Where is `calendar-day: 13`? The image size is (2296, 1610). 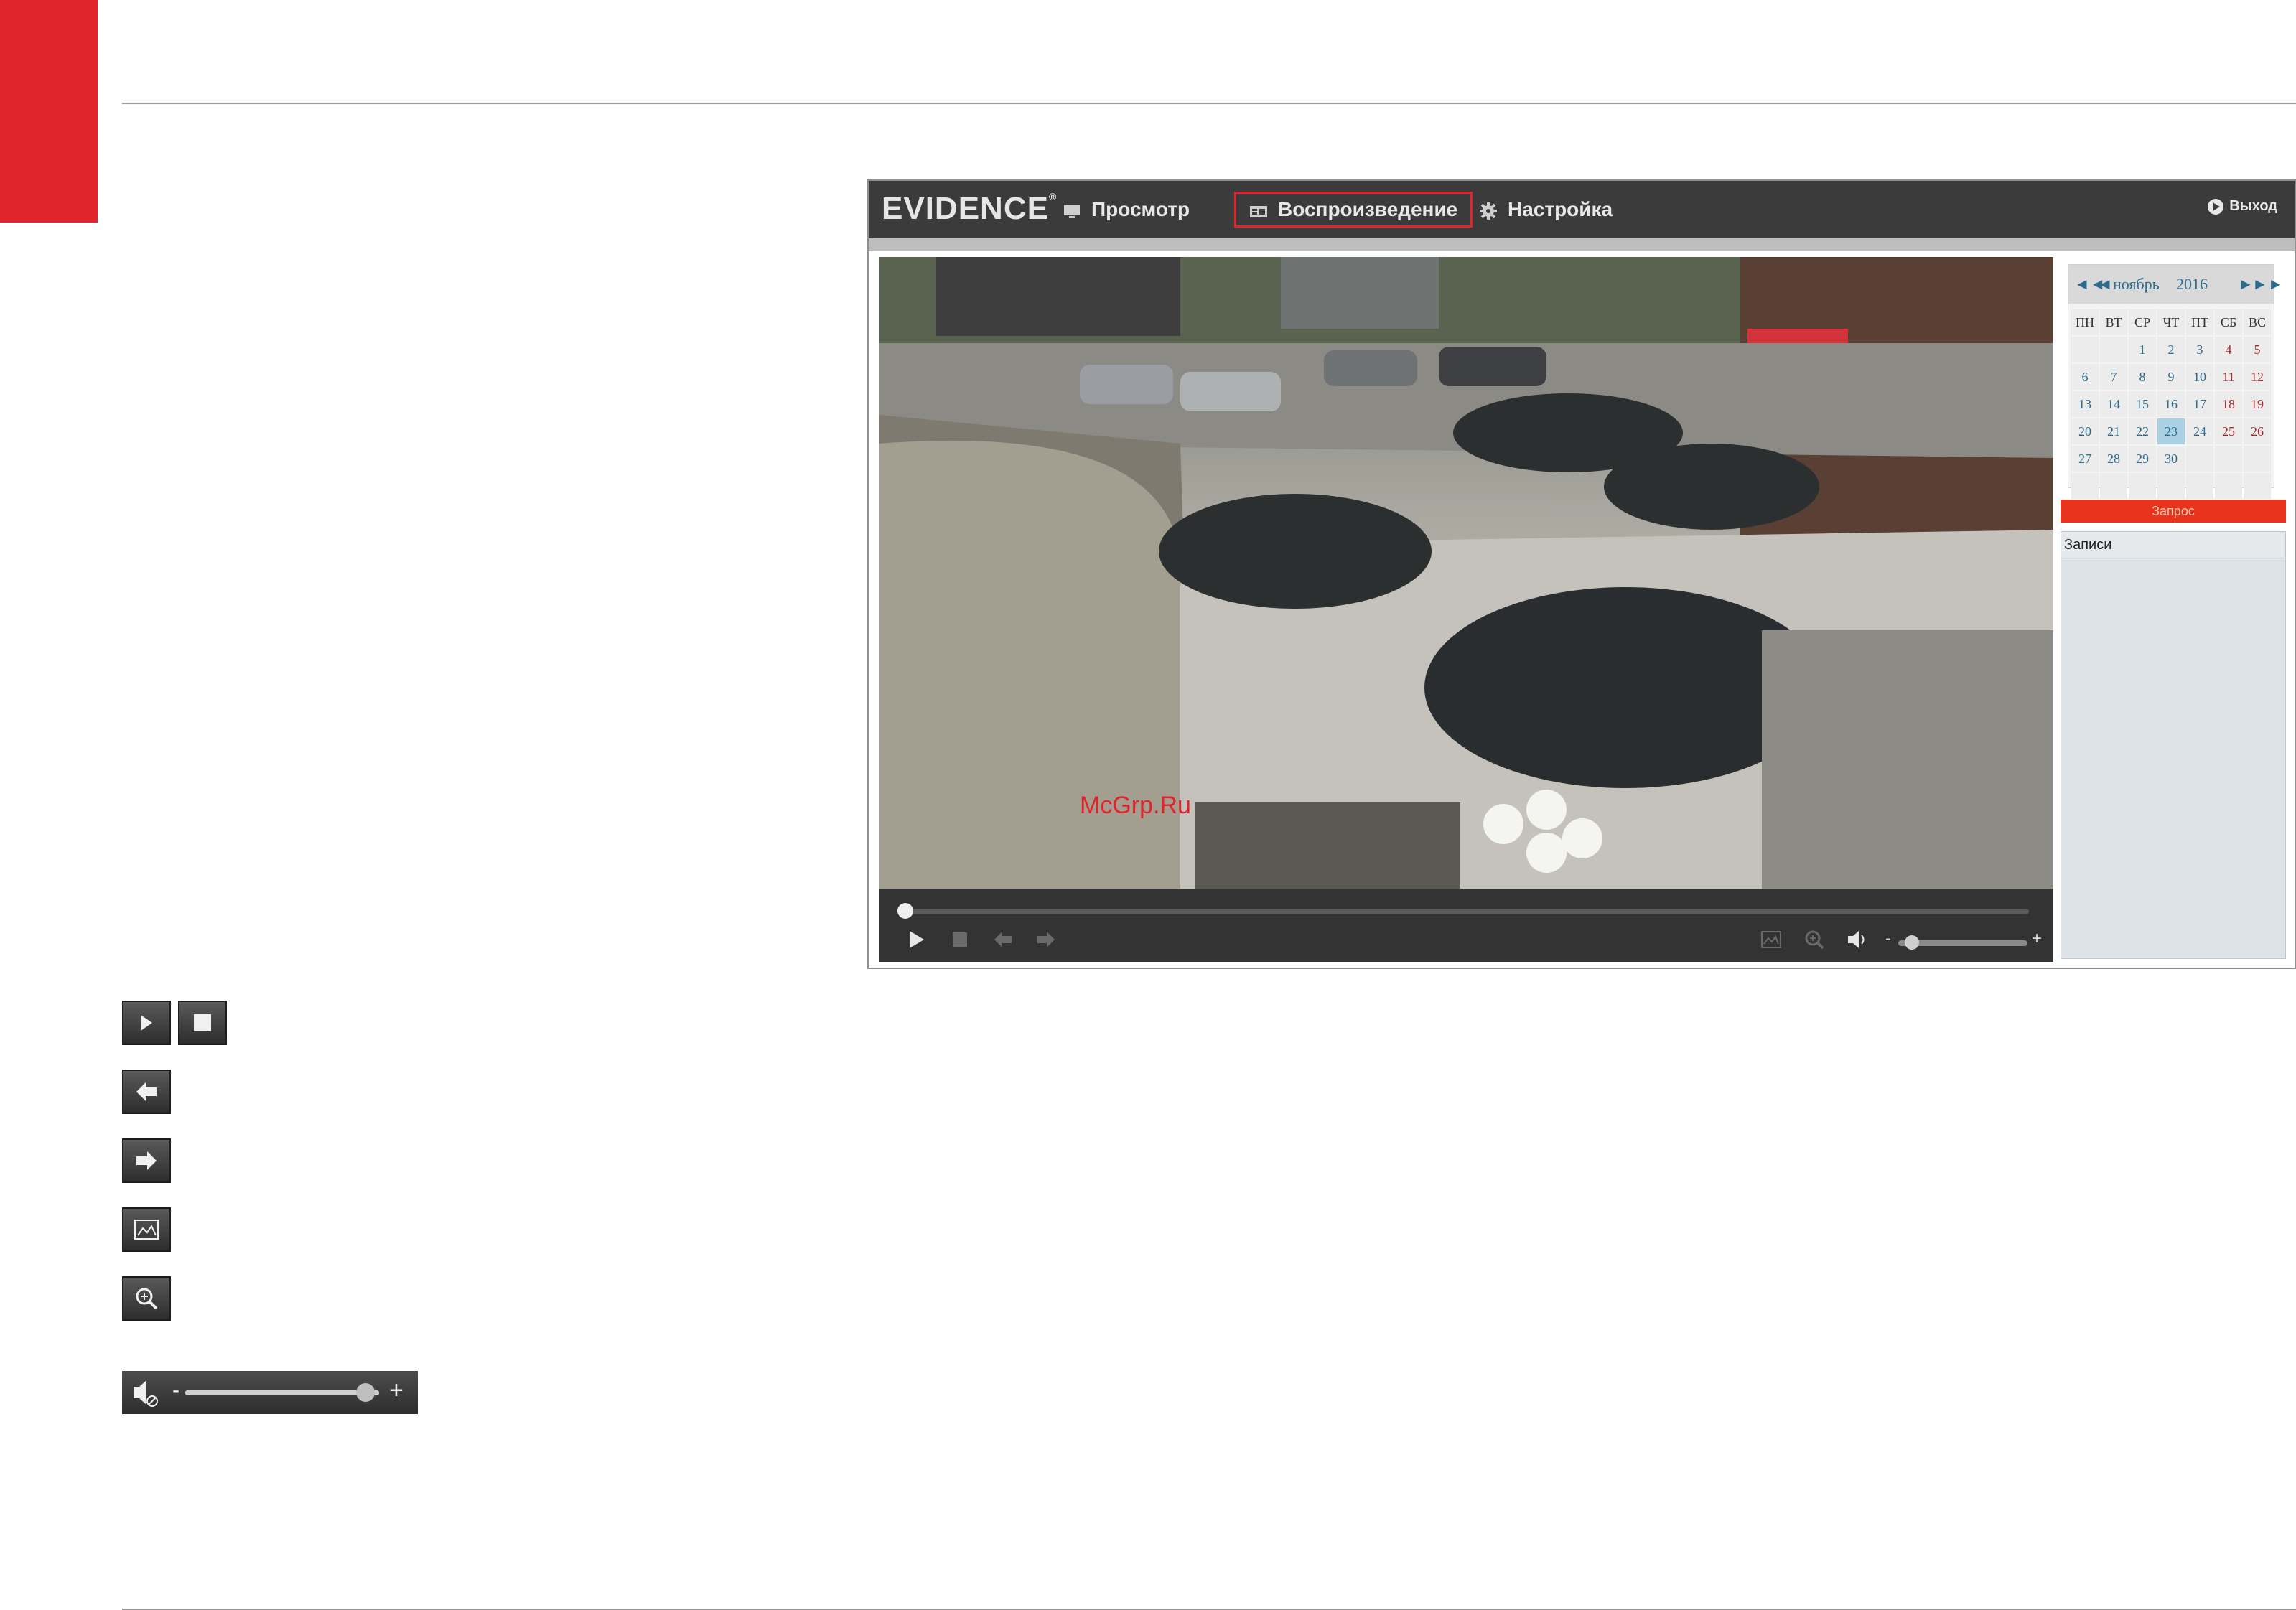
calendar-day: 13 is located at coordinates (2085, 404).